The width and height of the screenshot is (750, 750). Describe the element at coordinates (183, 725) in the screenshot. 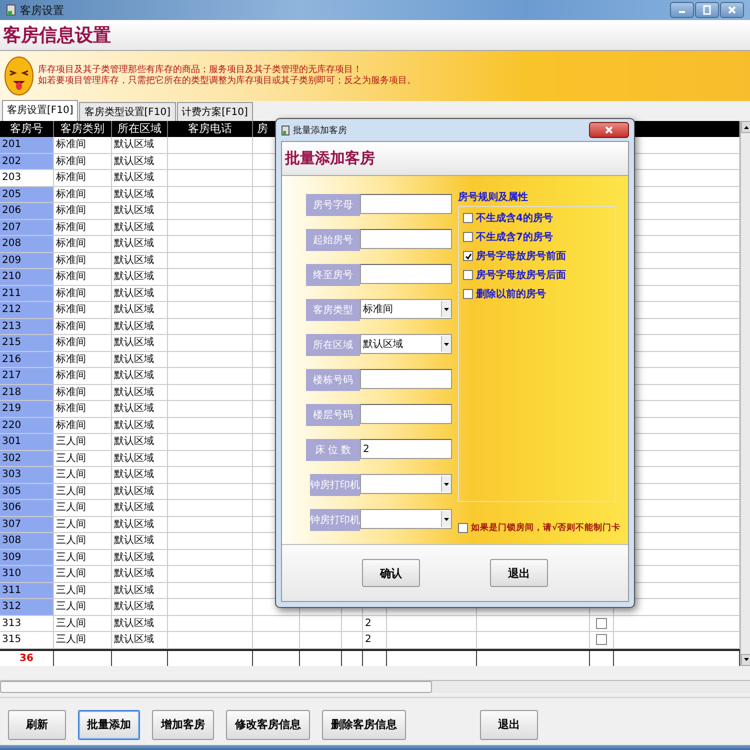

I see `action-button: 增加客房` at that location.